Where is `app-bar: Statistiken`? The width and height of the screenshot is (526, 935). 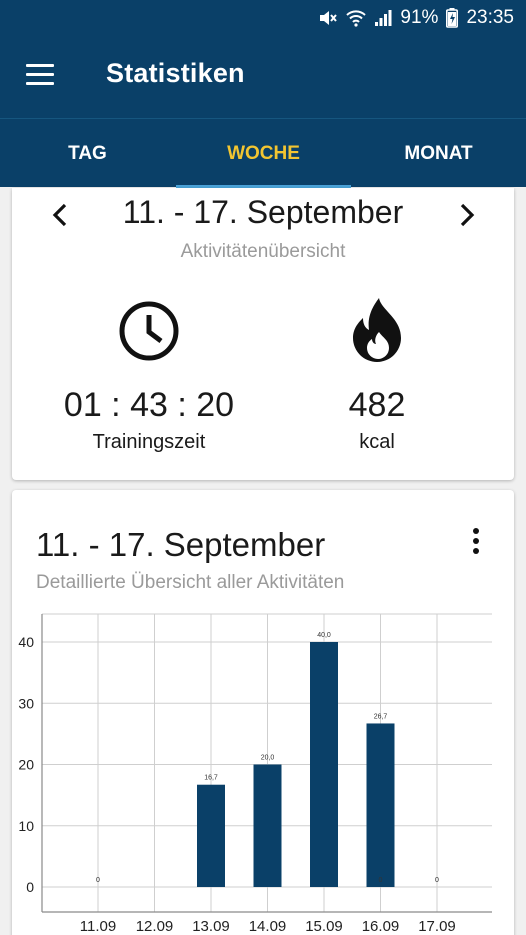
app-bar: Statistiken is located at coordinates (263, 77).